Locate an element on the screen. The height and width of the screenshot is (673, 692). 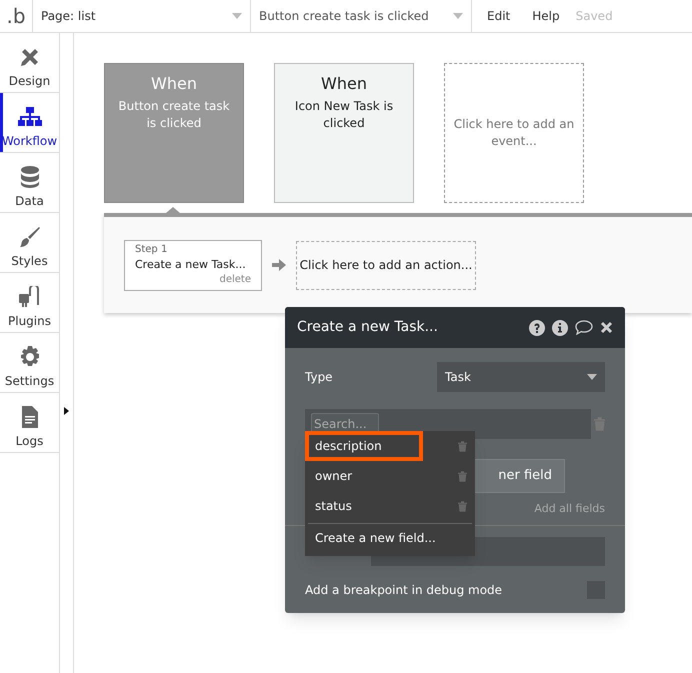
sitemap-icon is located at coordinates (30, 117).